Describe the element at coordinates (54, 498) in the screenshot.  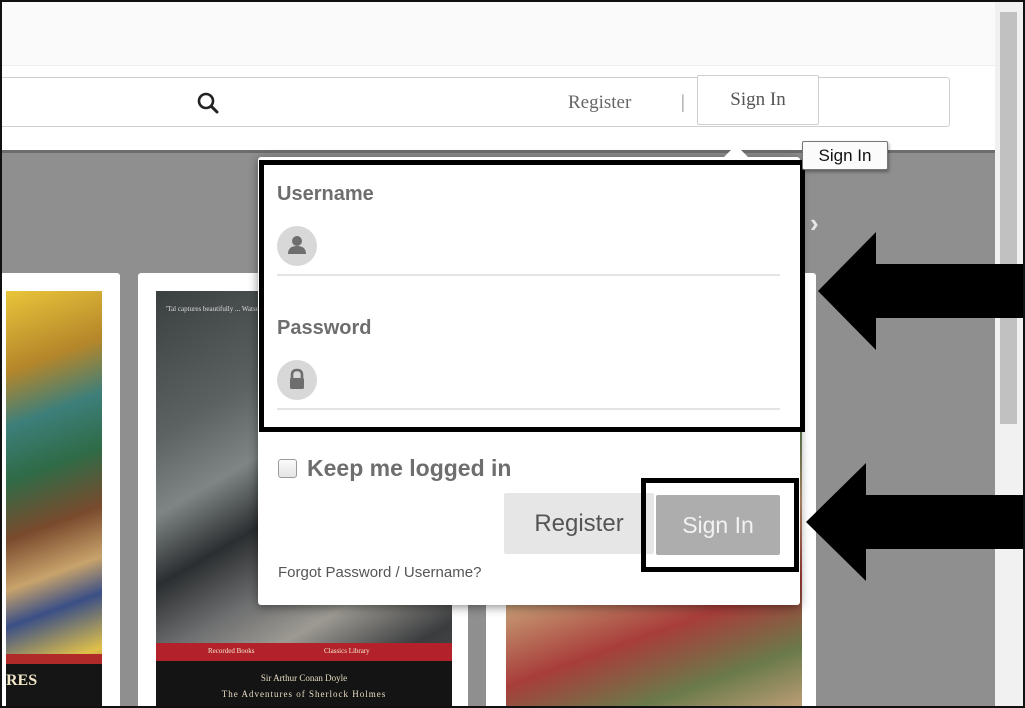
I see `book-cover: RES` at that location.